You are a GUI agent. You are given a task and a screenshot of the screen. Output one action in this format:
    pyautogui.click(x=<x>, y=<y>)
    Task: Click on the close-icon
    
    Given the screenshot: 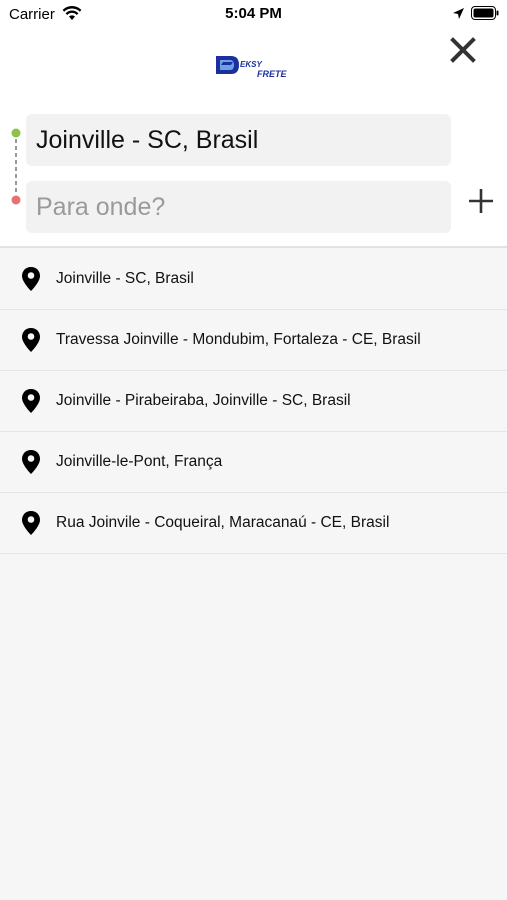 What is the action you would take?
    pyautogui.click(x=463, y=50)
    